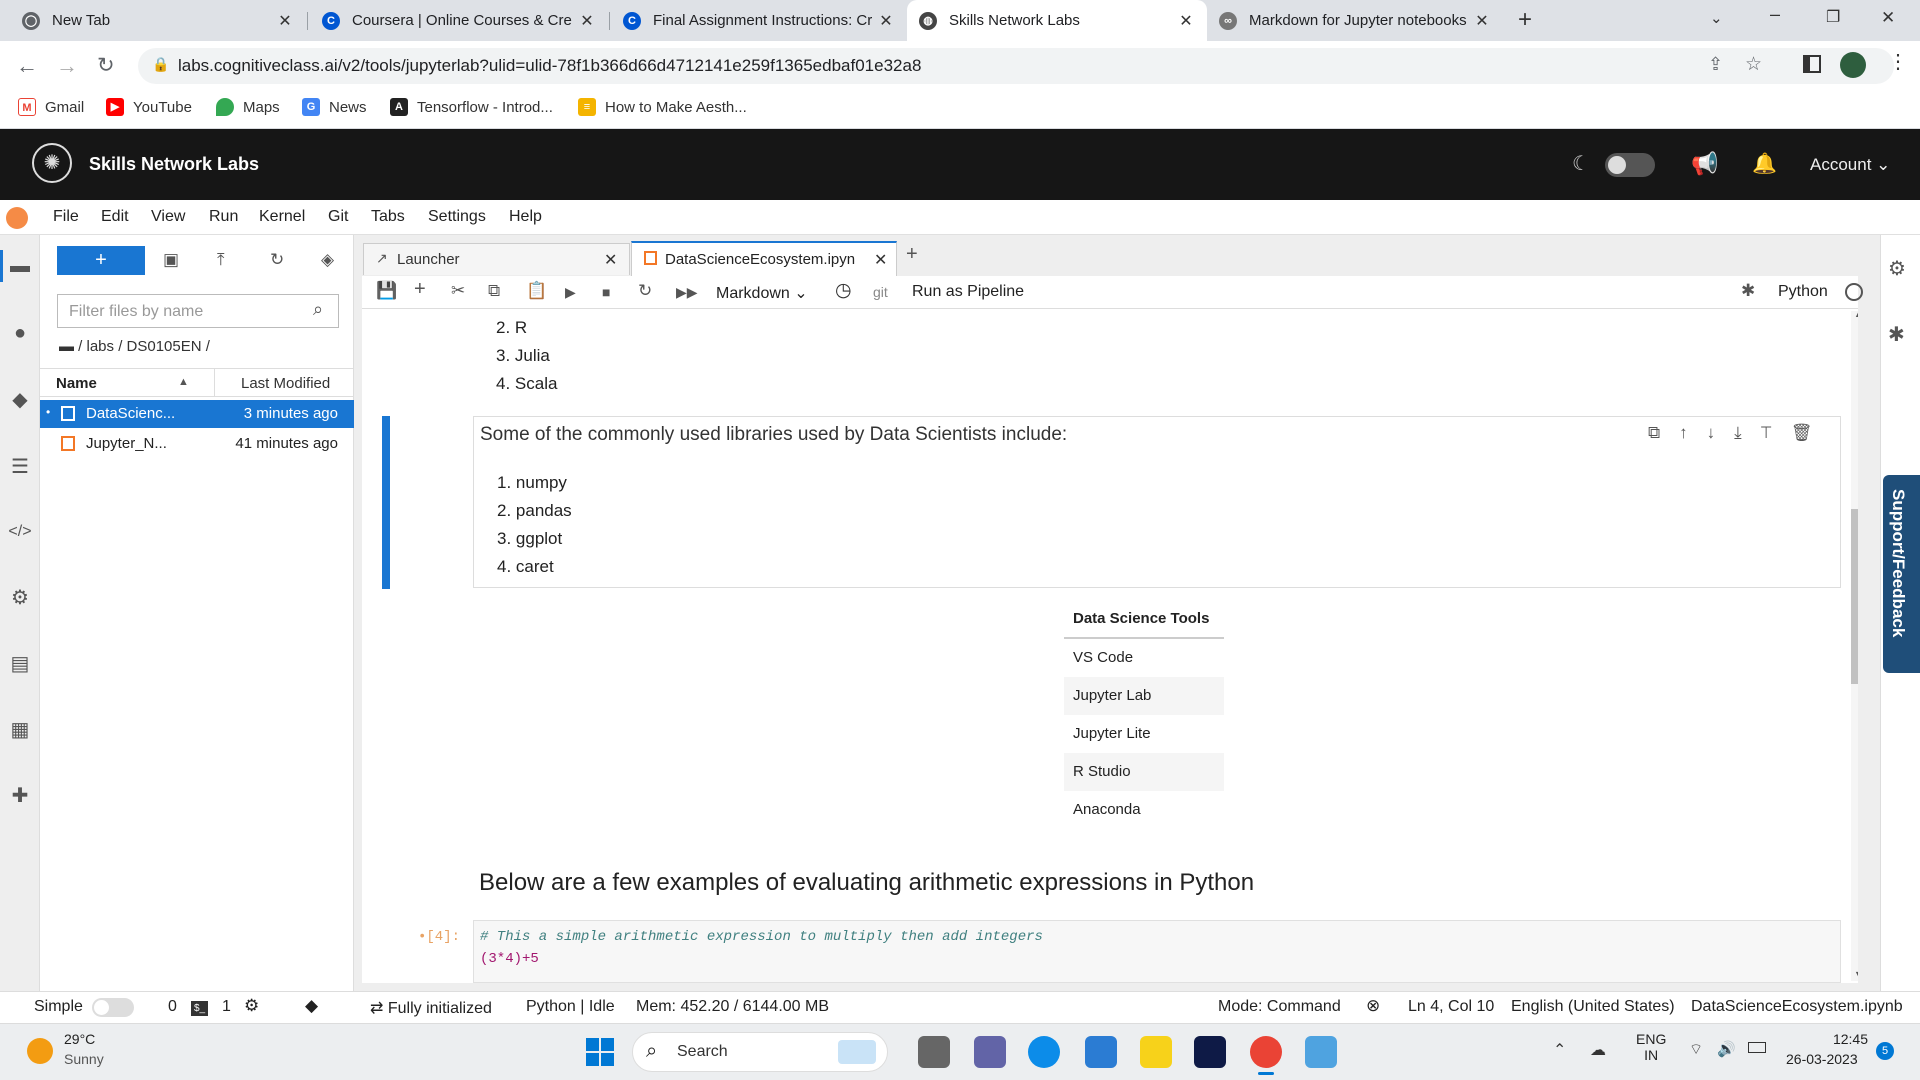  I want to click on insert-above-icon: ⤓, so click(1747, 432).